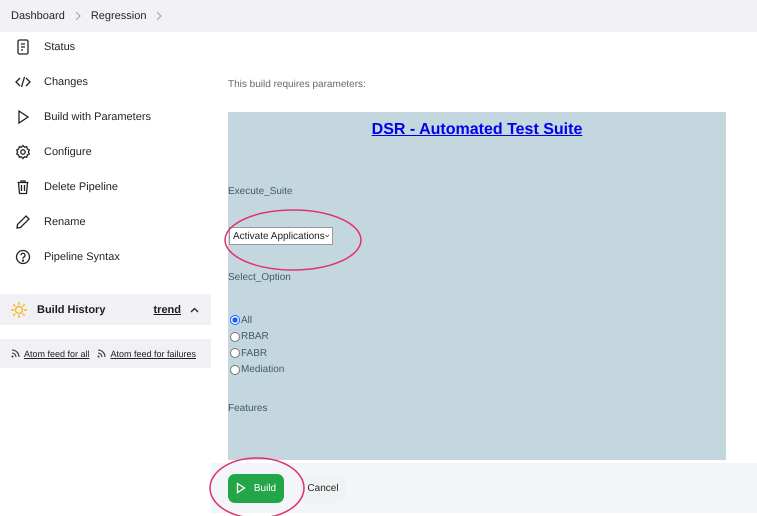 This screenshot has width=757, height=516. Describe the element at coordinates (105, 46) in the screenshot. I see `sidebar-item: Status` at that location.